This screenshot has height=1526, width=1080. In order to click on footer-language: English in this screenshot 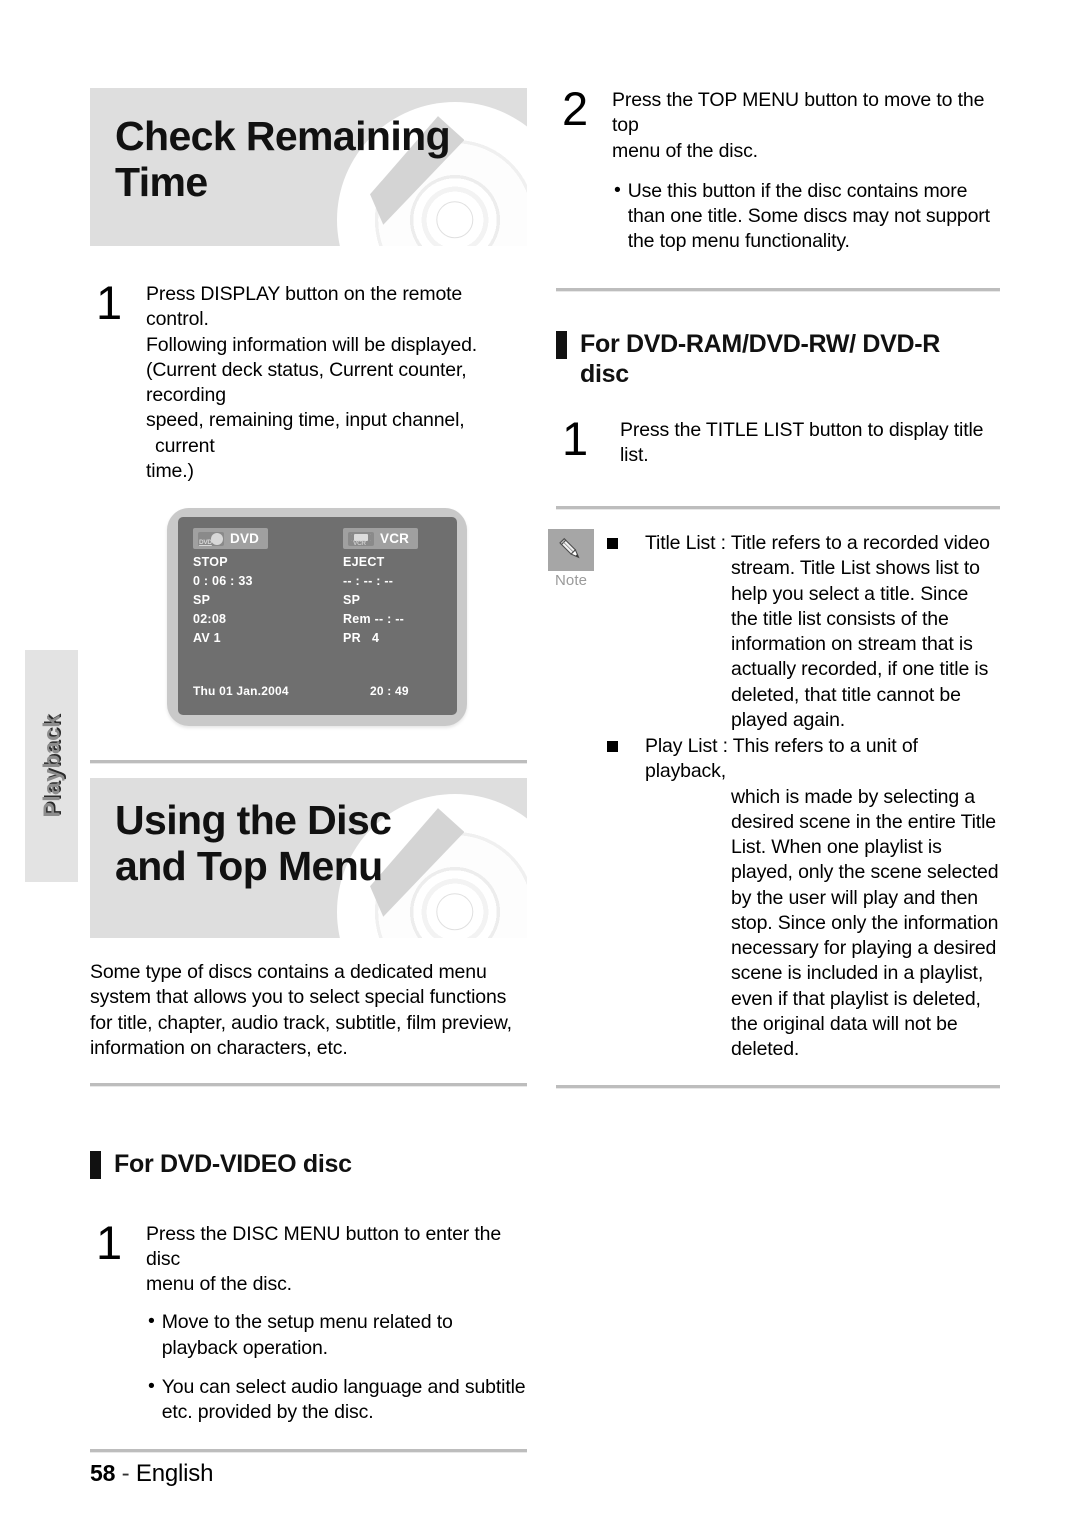, I will do `click(174, 1473)`.